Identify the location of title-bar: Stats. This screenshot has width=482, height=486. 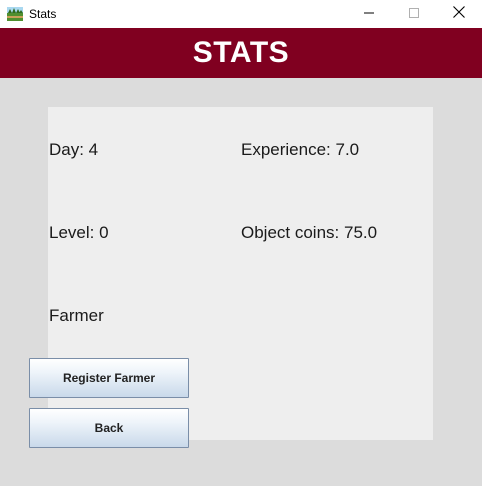
(241, 14).